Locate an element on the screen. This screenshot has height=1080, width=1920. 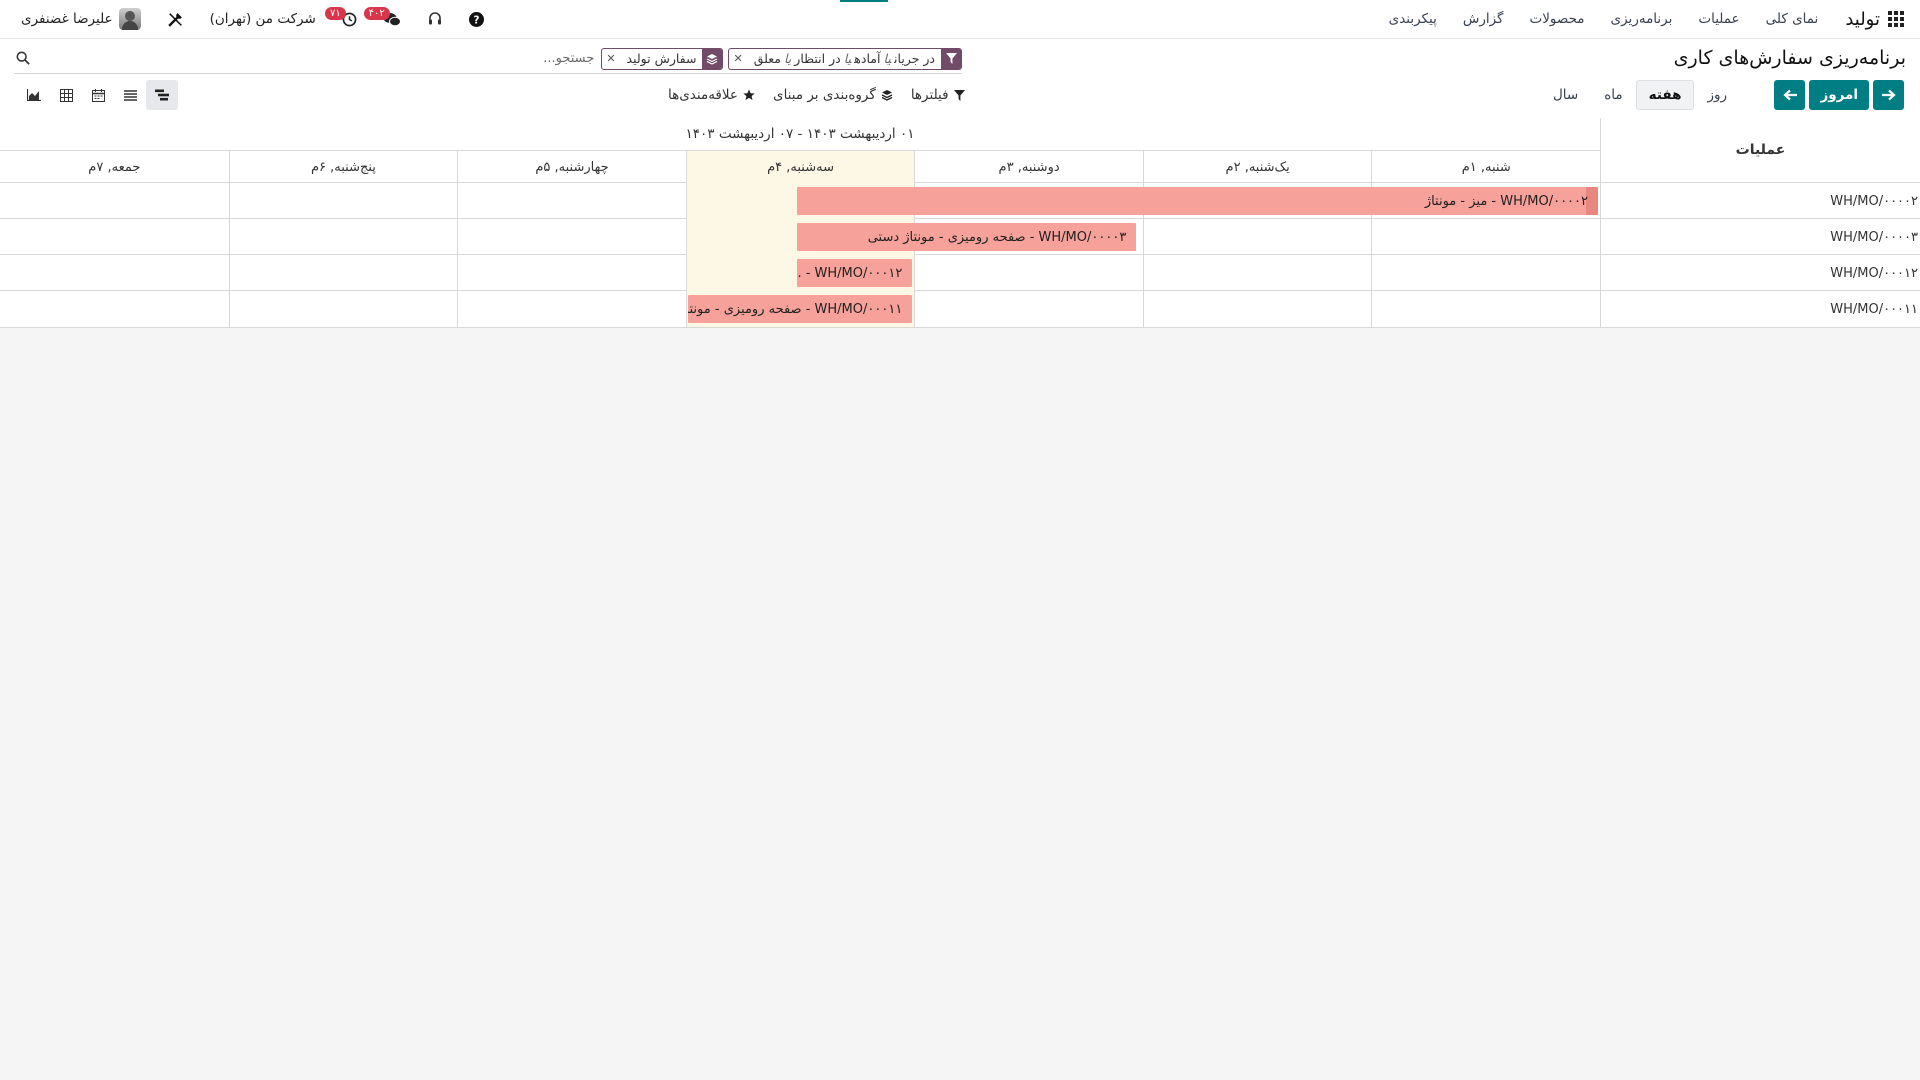
search-panel-toggles: فیلترها گروه‌بندی بر مبنای علاقه‌مندی‌ها is located at coordinates (816, 95).